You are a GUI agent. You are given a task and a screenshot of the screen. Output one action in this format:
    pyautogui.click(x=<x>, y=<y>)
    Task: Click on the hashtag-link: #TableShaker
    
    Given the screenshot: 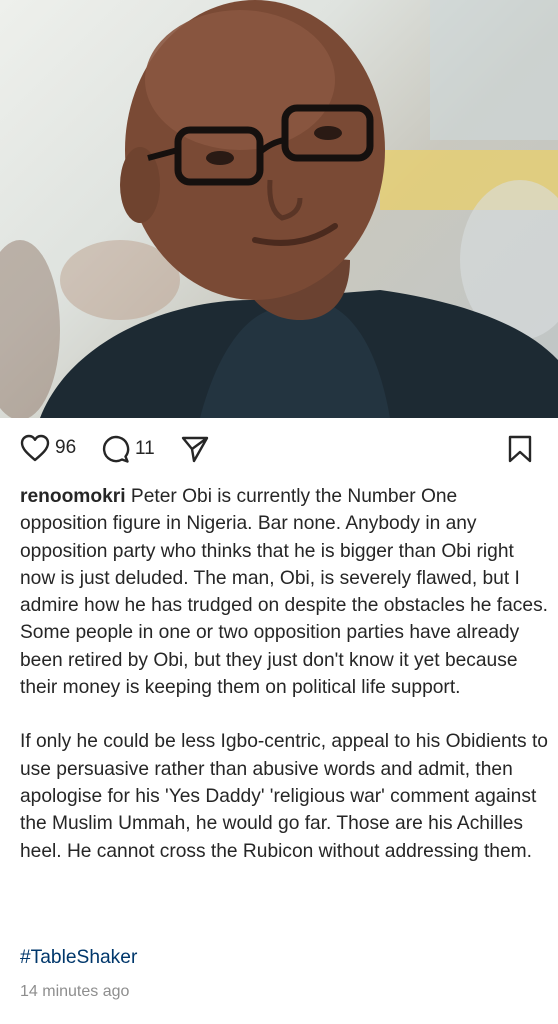 What is the action you would take?
    pyautogui.click(x=78, y=958)
    